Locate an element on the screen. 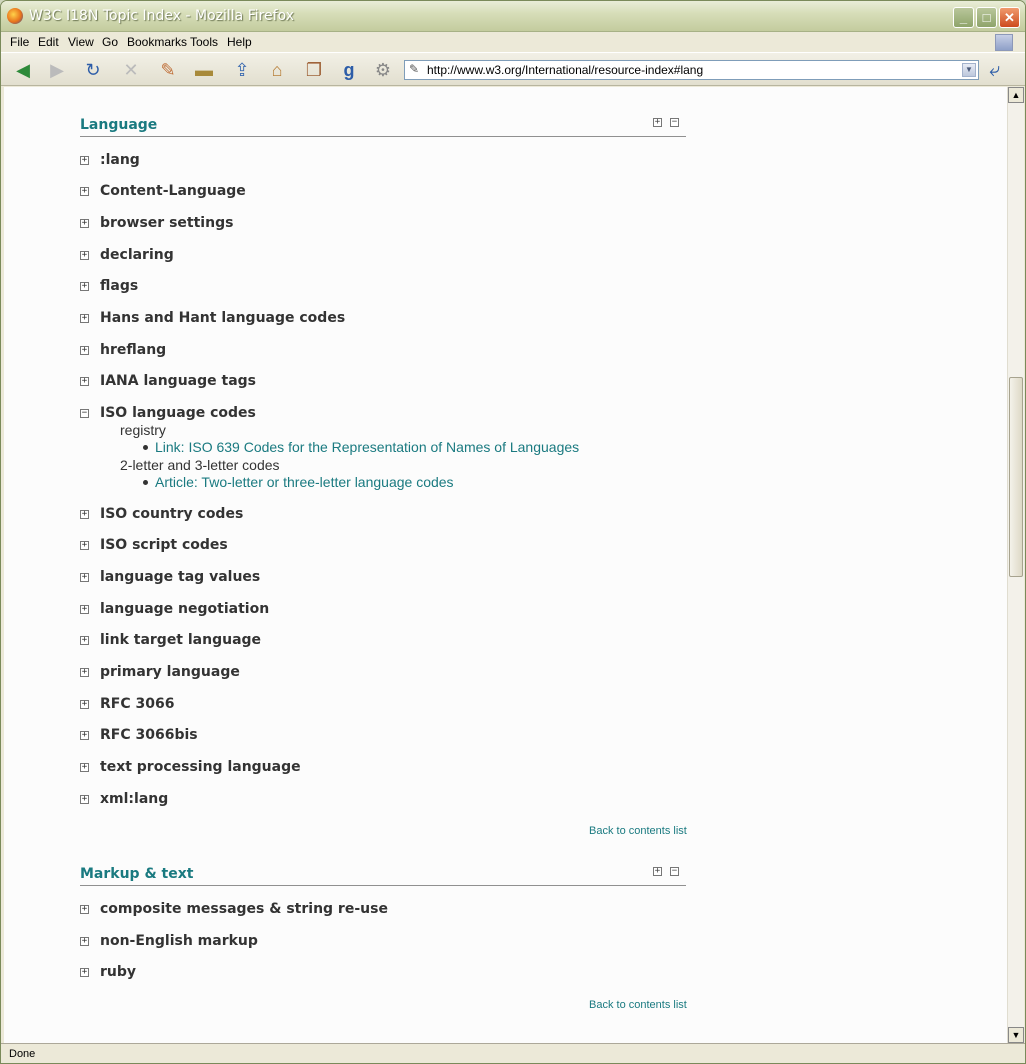 The height and width of the screenshot is (1064, 1026). section-header: Markup & text + − is located at coordinates (383, 875).